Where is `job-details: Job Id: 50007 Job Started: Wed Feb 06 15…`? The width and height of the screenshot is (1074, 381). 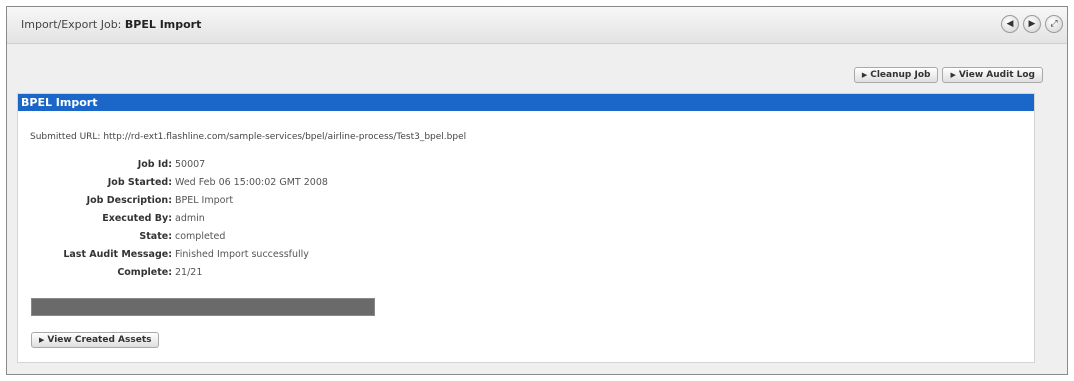
job-details: Job Id: 50007 Job Started: Wed Feb 06 15… is located at coordinates (178, 222).